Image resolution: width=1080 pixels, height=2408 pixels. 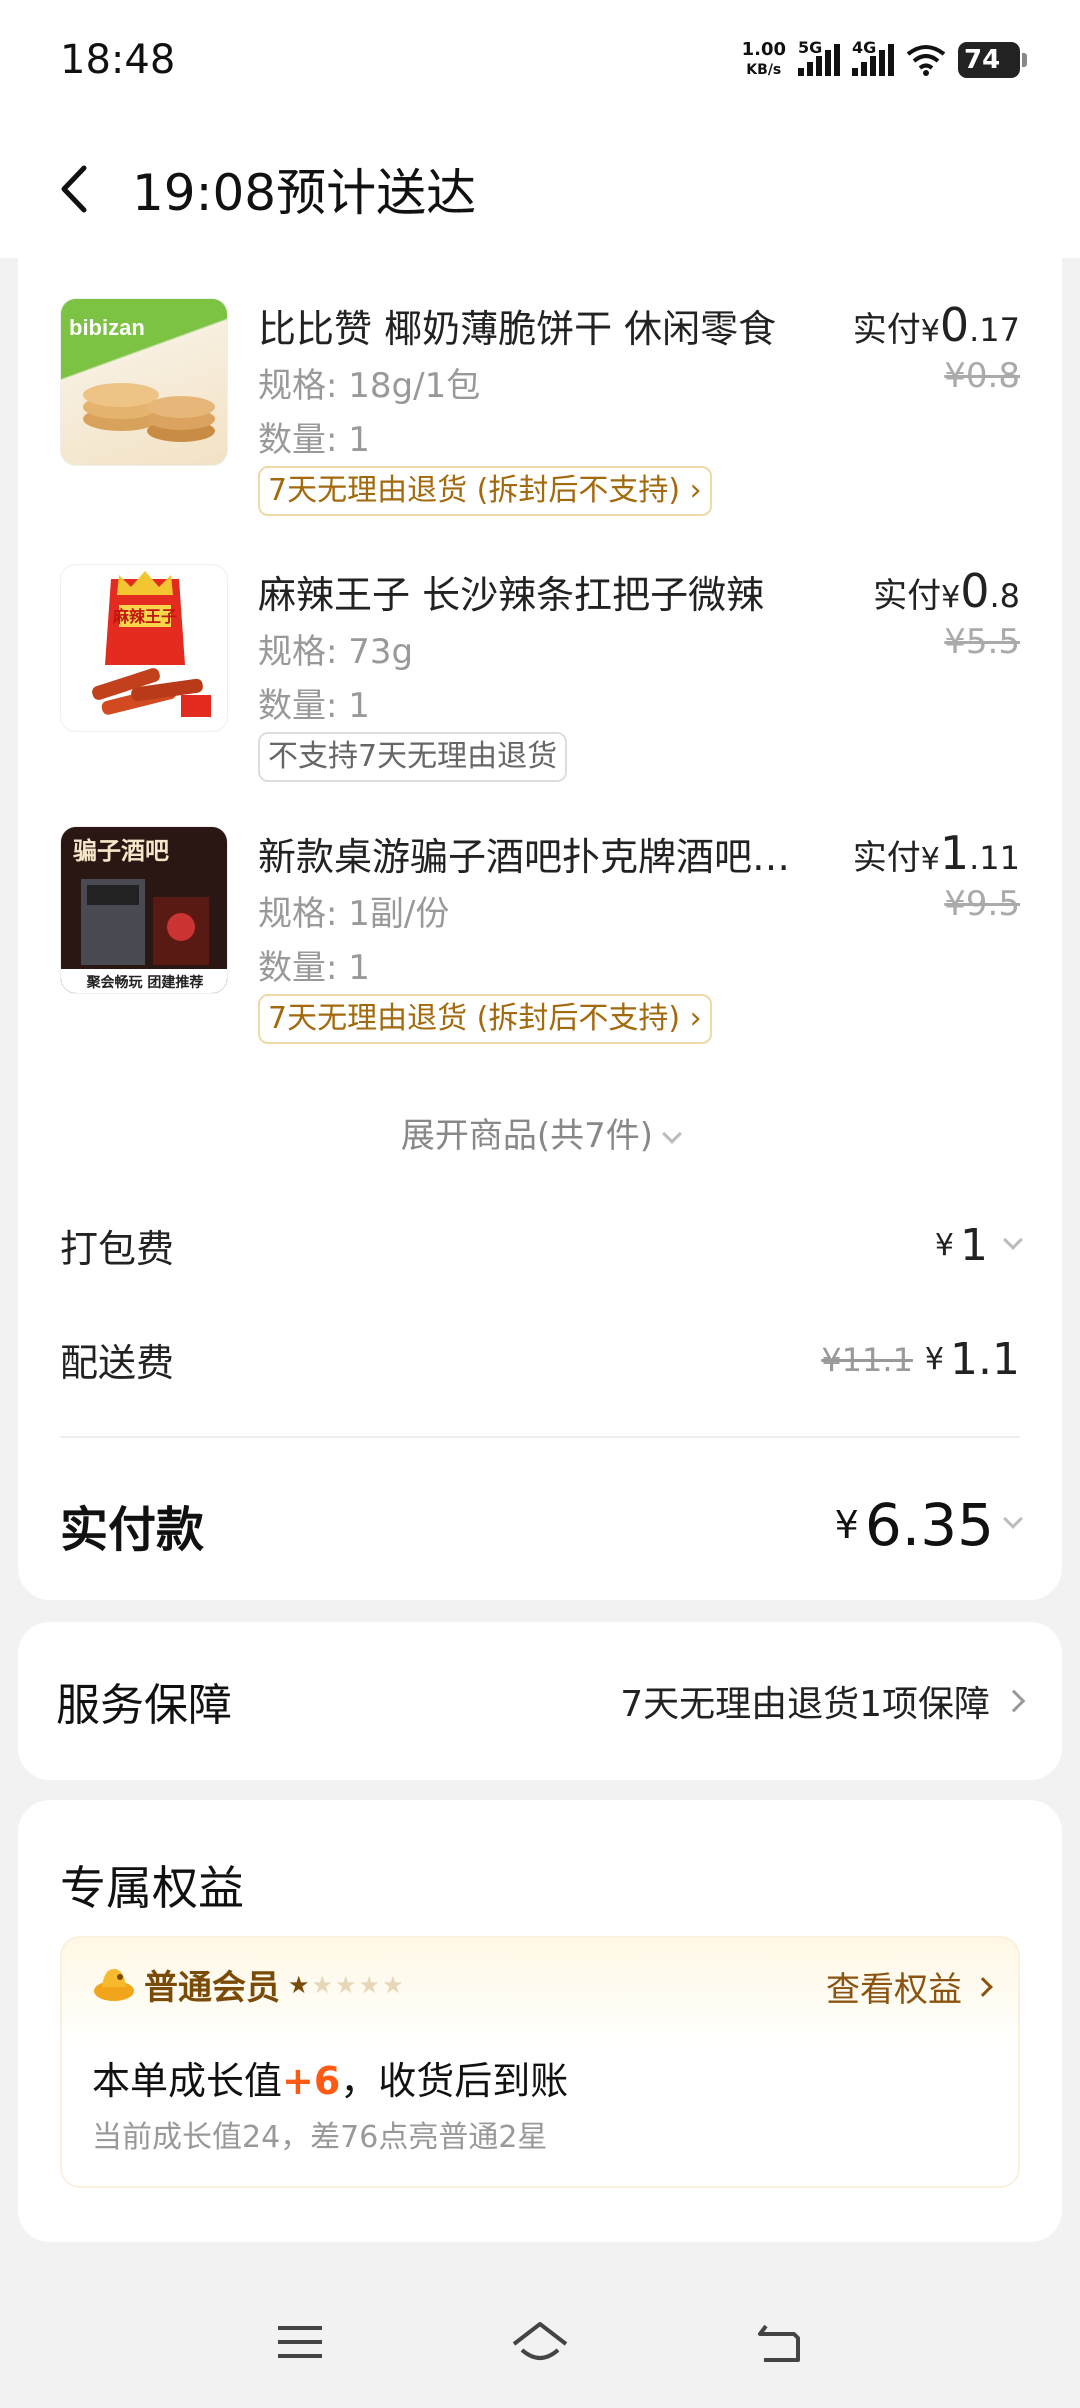 What do you see at coordinates (413, 757) in the screenshot?
I see `return-policy-tag: 不支持7天无理由退货` at bounding box center [413, 757].